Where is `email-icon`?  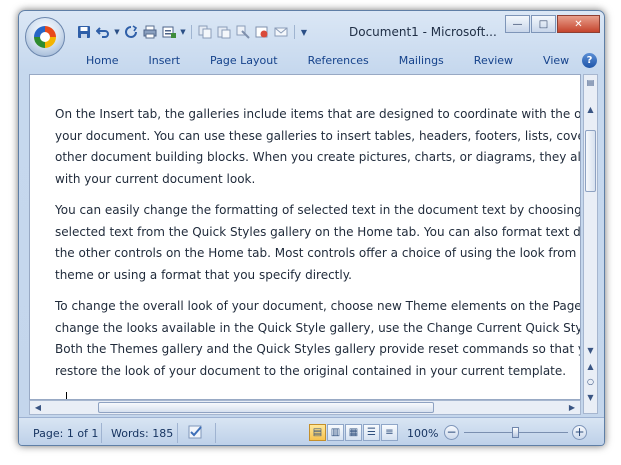
email-icon is located at coordinates (281, 32).